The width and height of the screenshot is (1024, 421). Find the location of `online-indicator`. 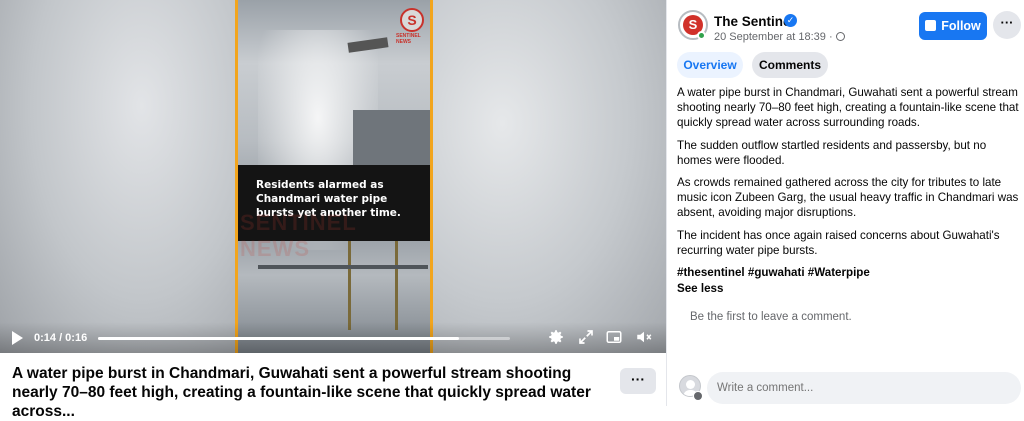

online-indicator is located at coordinates (701, 35).